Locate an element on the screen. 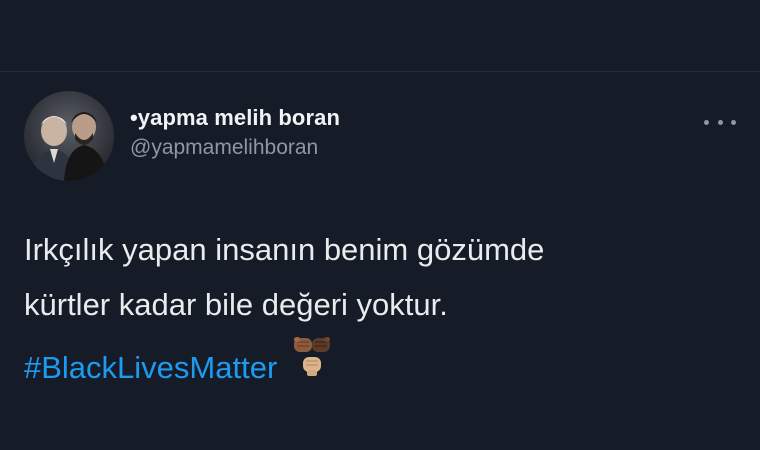 This screenshot has height=450, width=760. more-options-icon is located at coordinates (720, 122).